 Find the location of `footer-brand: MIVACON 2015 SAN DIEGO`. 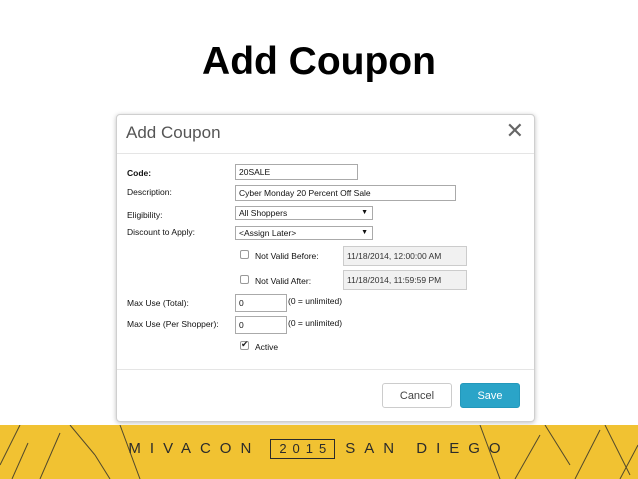

footer-brand: MIVACON 2015 SAN DIEGO is located at coordinates (319, 451).